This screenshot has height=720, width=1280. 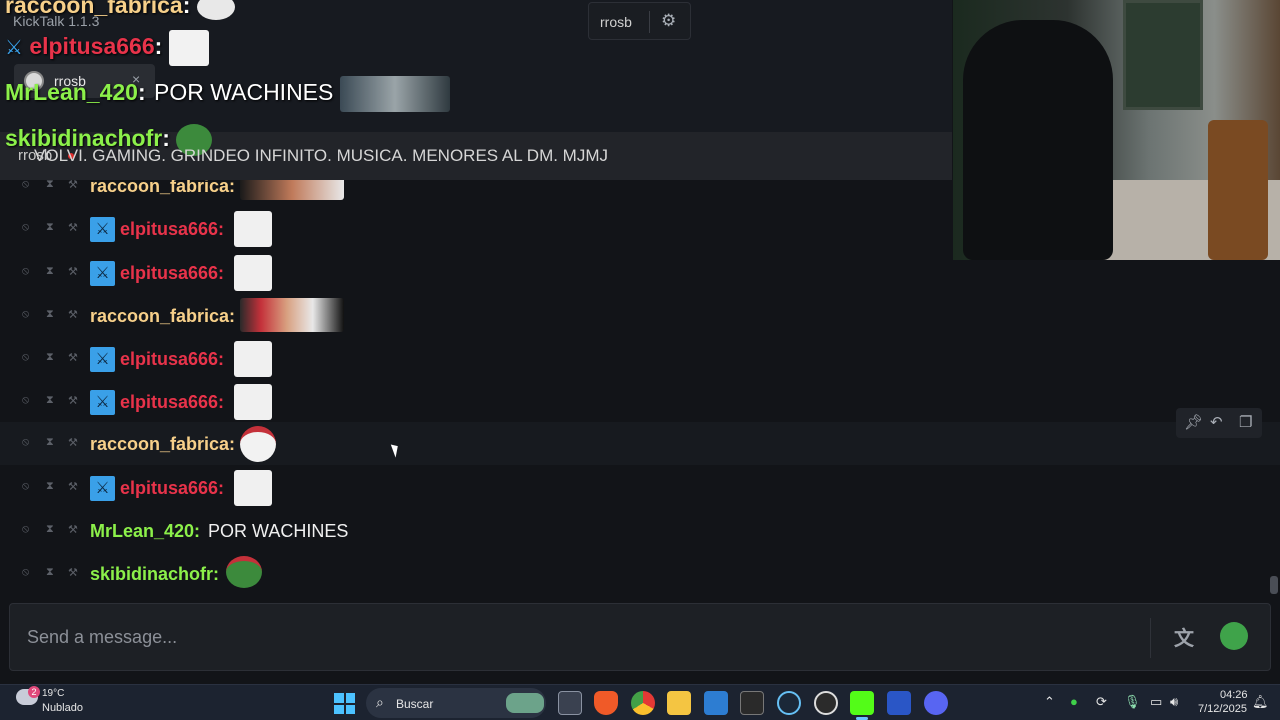 What do you see at coordinates (640, 443) in the screenshot?
I see `chat-message-hovered: ⦸ ⧗ ⚒ raccoon_fabrica:` at bounding box center [640, 443].